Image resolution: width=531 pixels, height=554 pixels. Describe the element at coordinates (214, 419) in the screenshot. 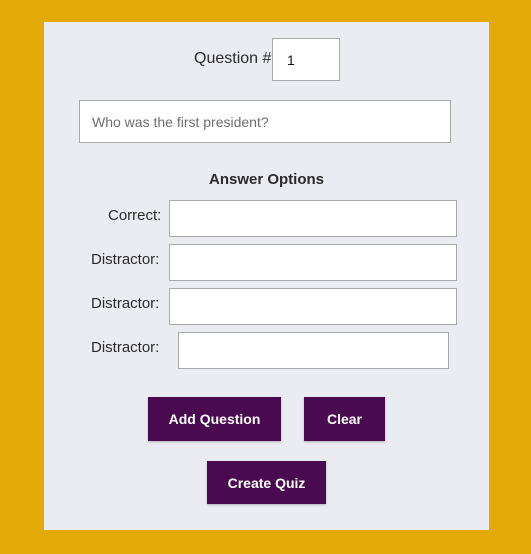

I see `add-question-button: Add Question` at that location.